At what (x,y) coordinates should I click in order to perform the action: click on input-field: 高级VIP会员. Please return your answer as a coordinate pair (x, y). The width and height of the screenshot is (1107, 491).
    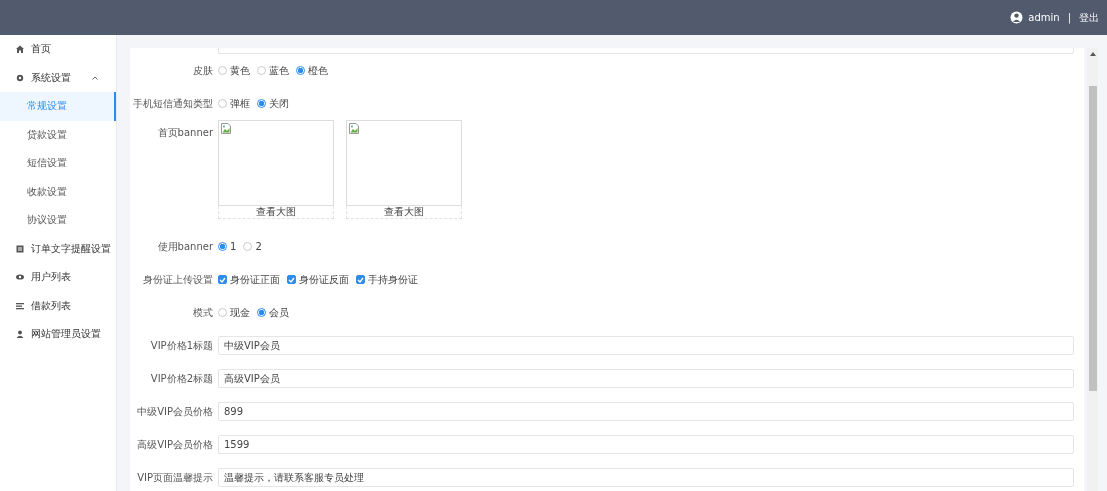
    Looking at the image, I should click on (646, 378).